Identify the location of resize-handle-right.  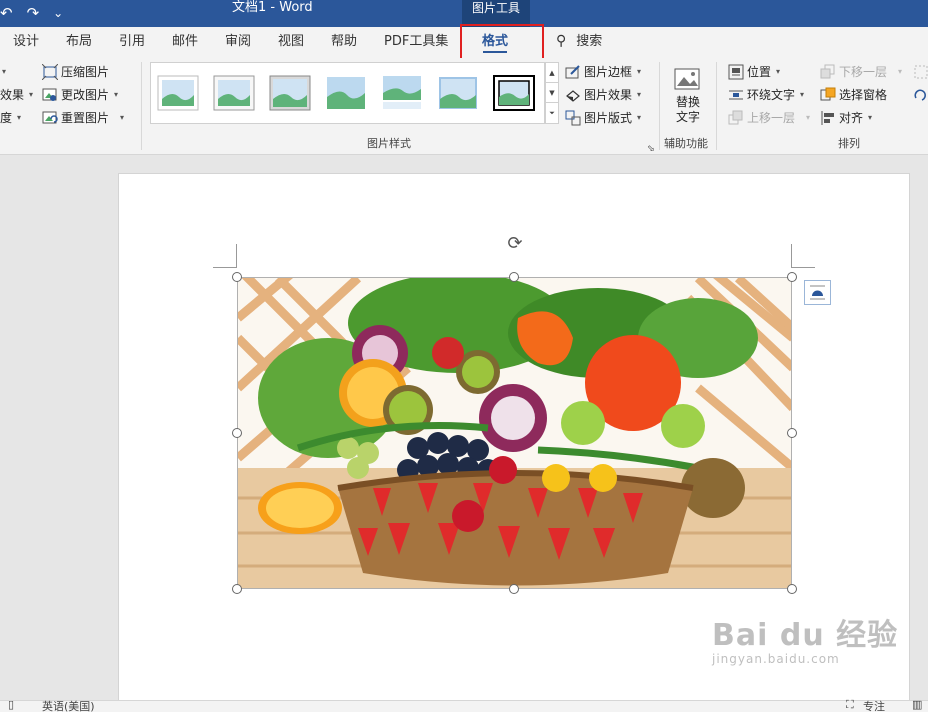
(792, 433).